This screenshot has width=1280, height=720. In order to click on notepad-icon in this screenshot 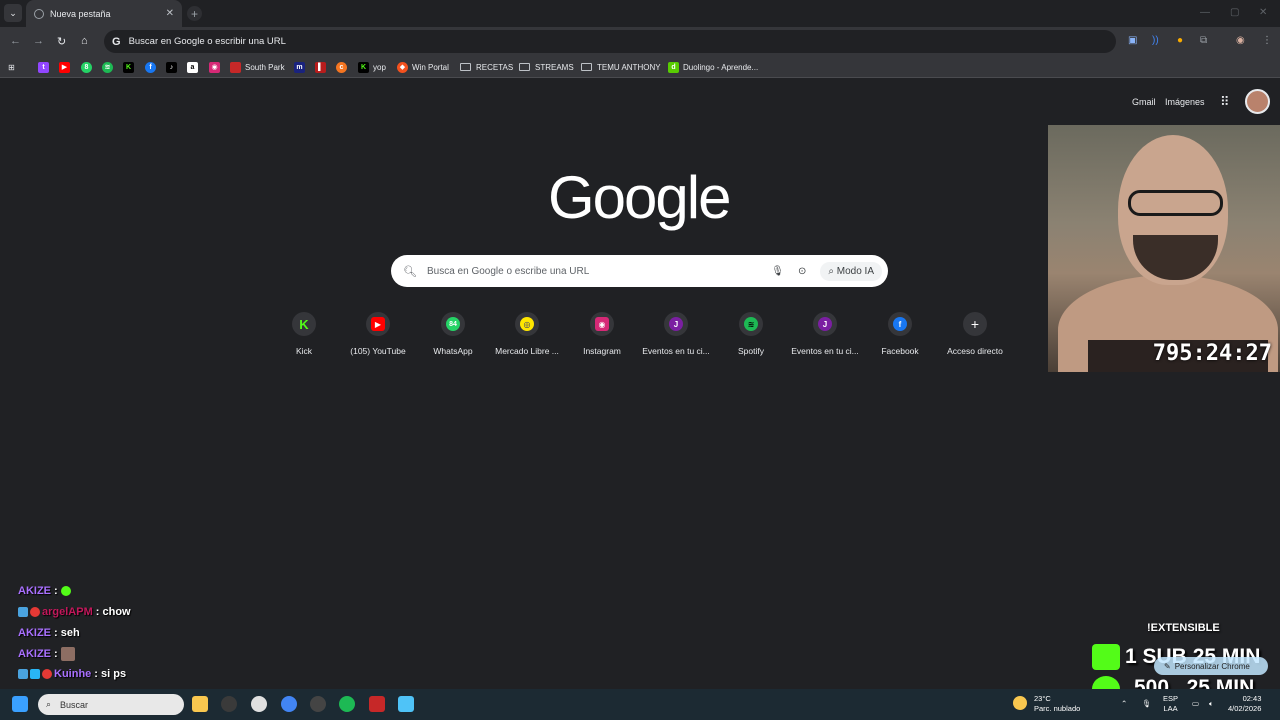, I will do `click(406, 704)`.